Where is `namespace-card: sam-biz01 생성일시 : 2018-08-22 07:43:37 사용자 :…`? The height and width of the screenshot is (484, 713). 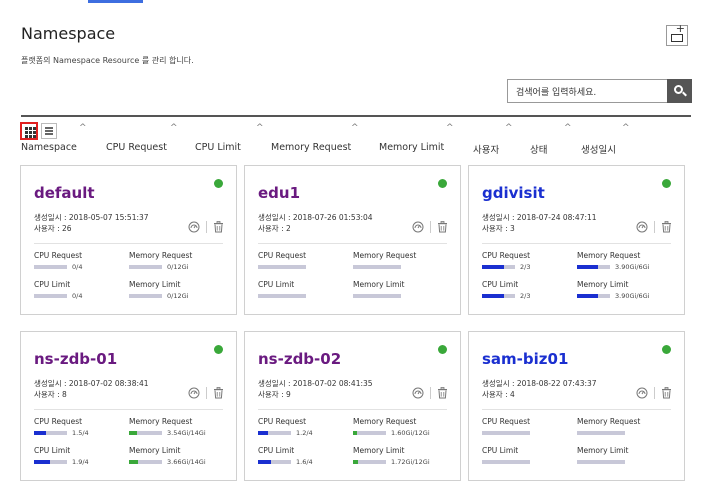 namespace-card: sam-biz01 생성일시 : 2018-08-22 07:43:37 사용자 :… is located at coordinates (576, 406).